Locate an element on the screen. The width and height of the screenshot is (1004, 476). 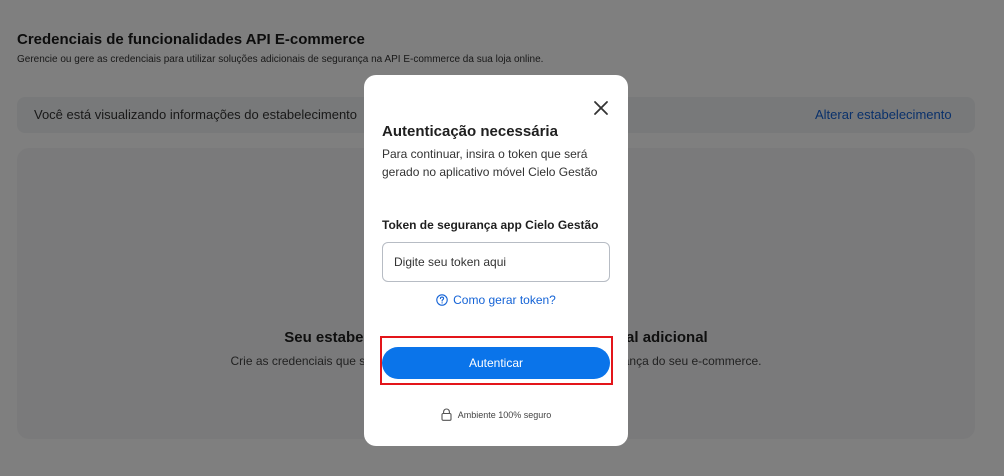
modal-title: Autenticação necessária is located at coordinates (470, 131).